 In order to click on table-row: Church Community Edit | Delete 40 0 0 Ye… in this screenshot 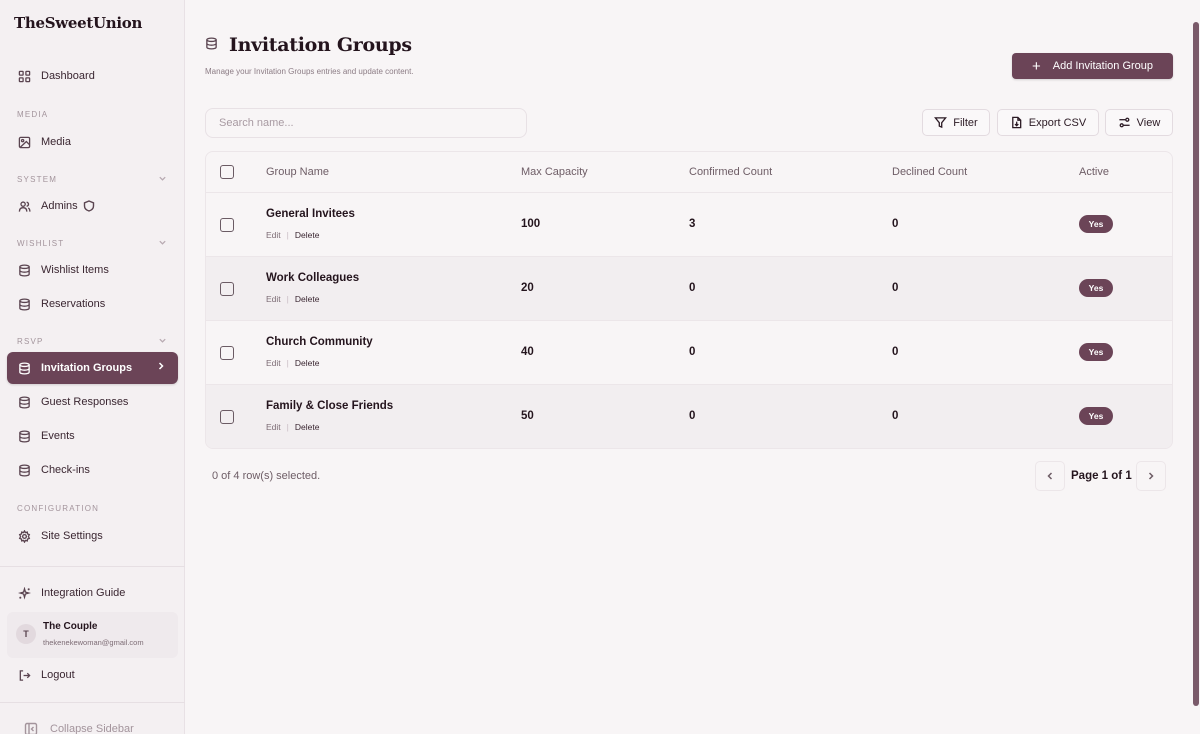, I will do `click(689, 353)`.